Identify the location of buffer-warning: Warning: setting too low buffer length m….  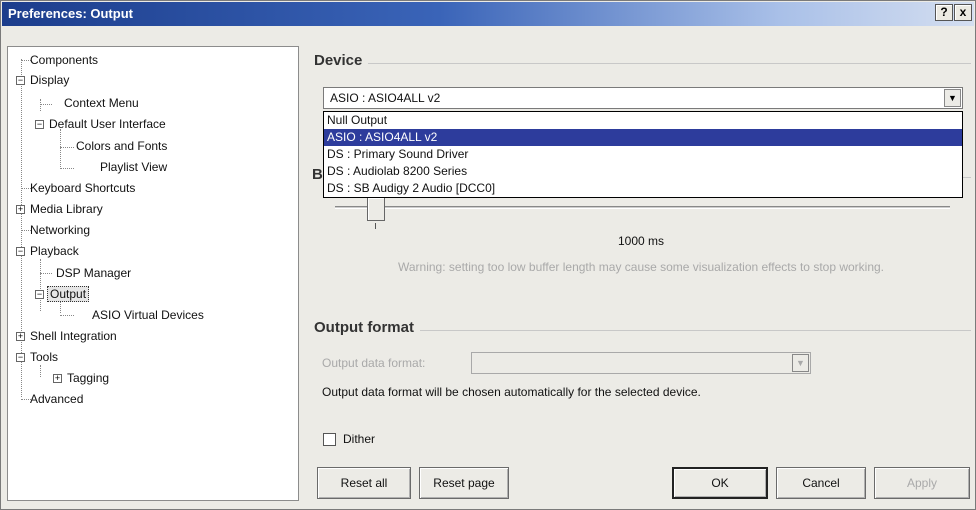
(641, 267).